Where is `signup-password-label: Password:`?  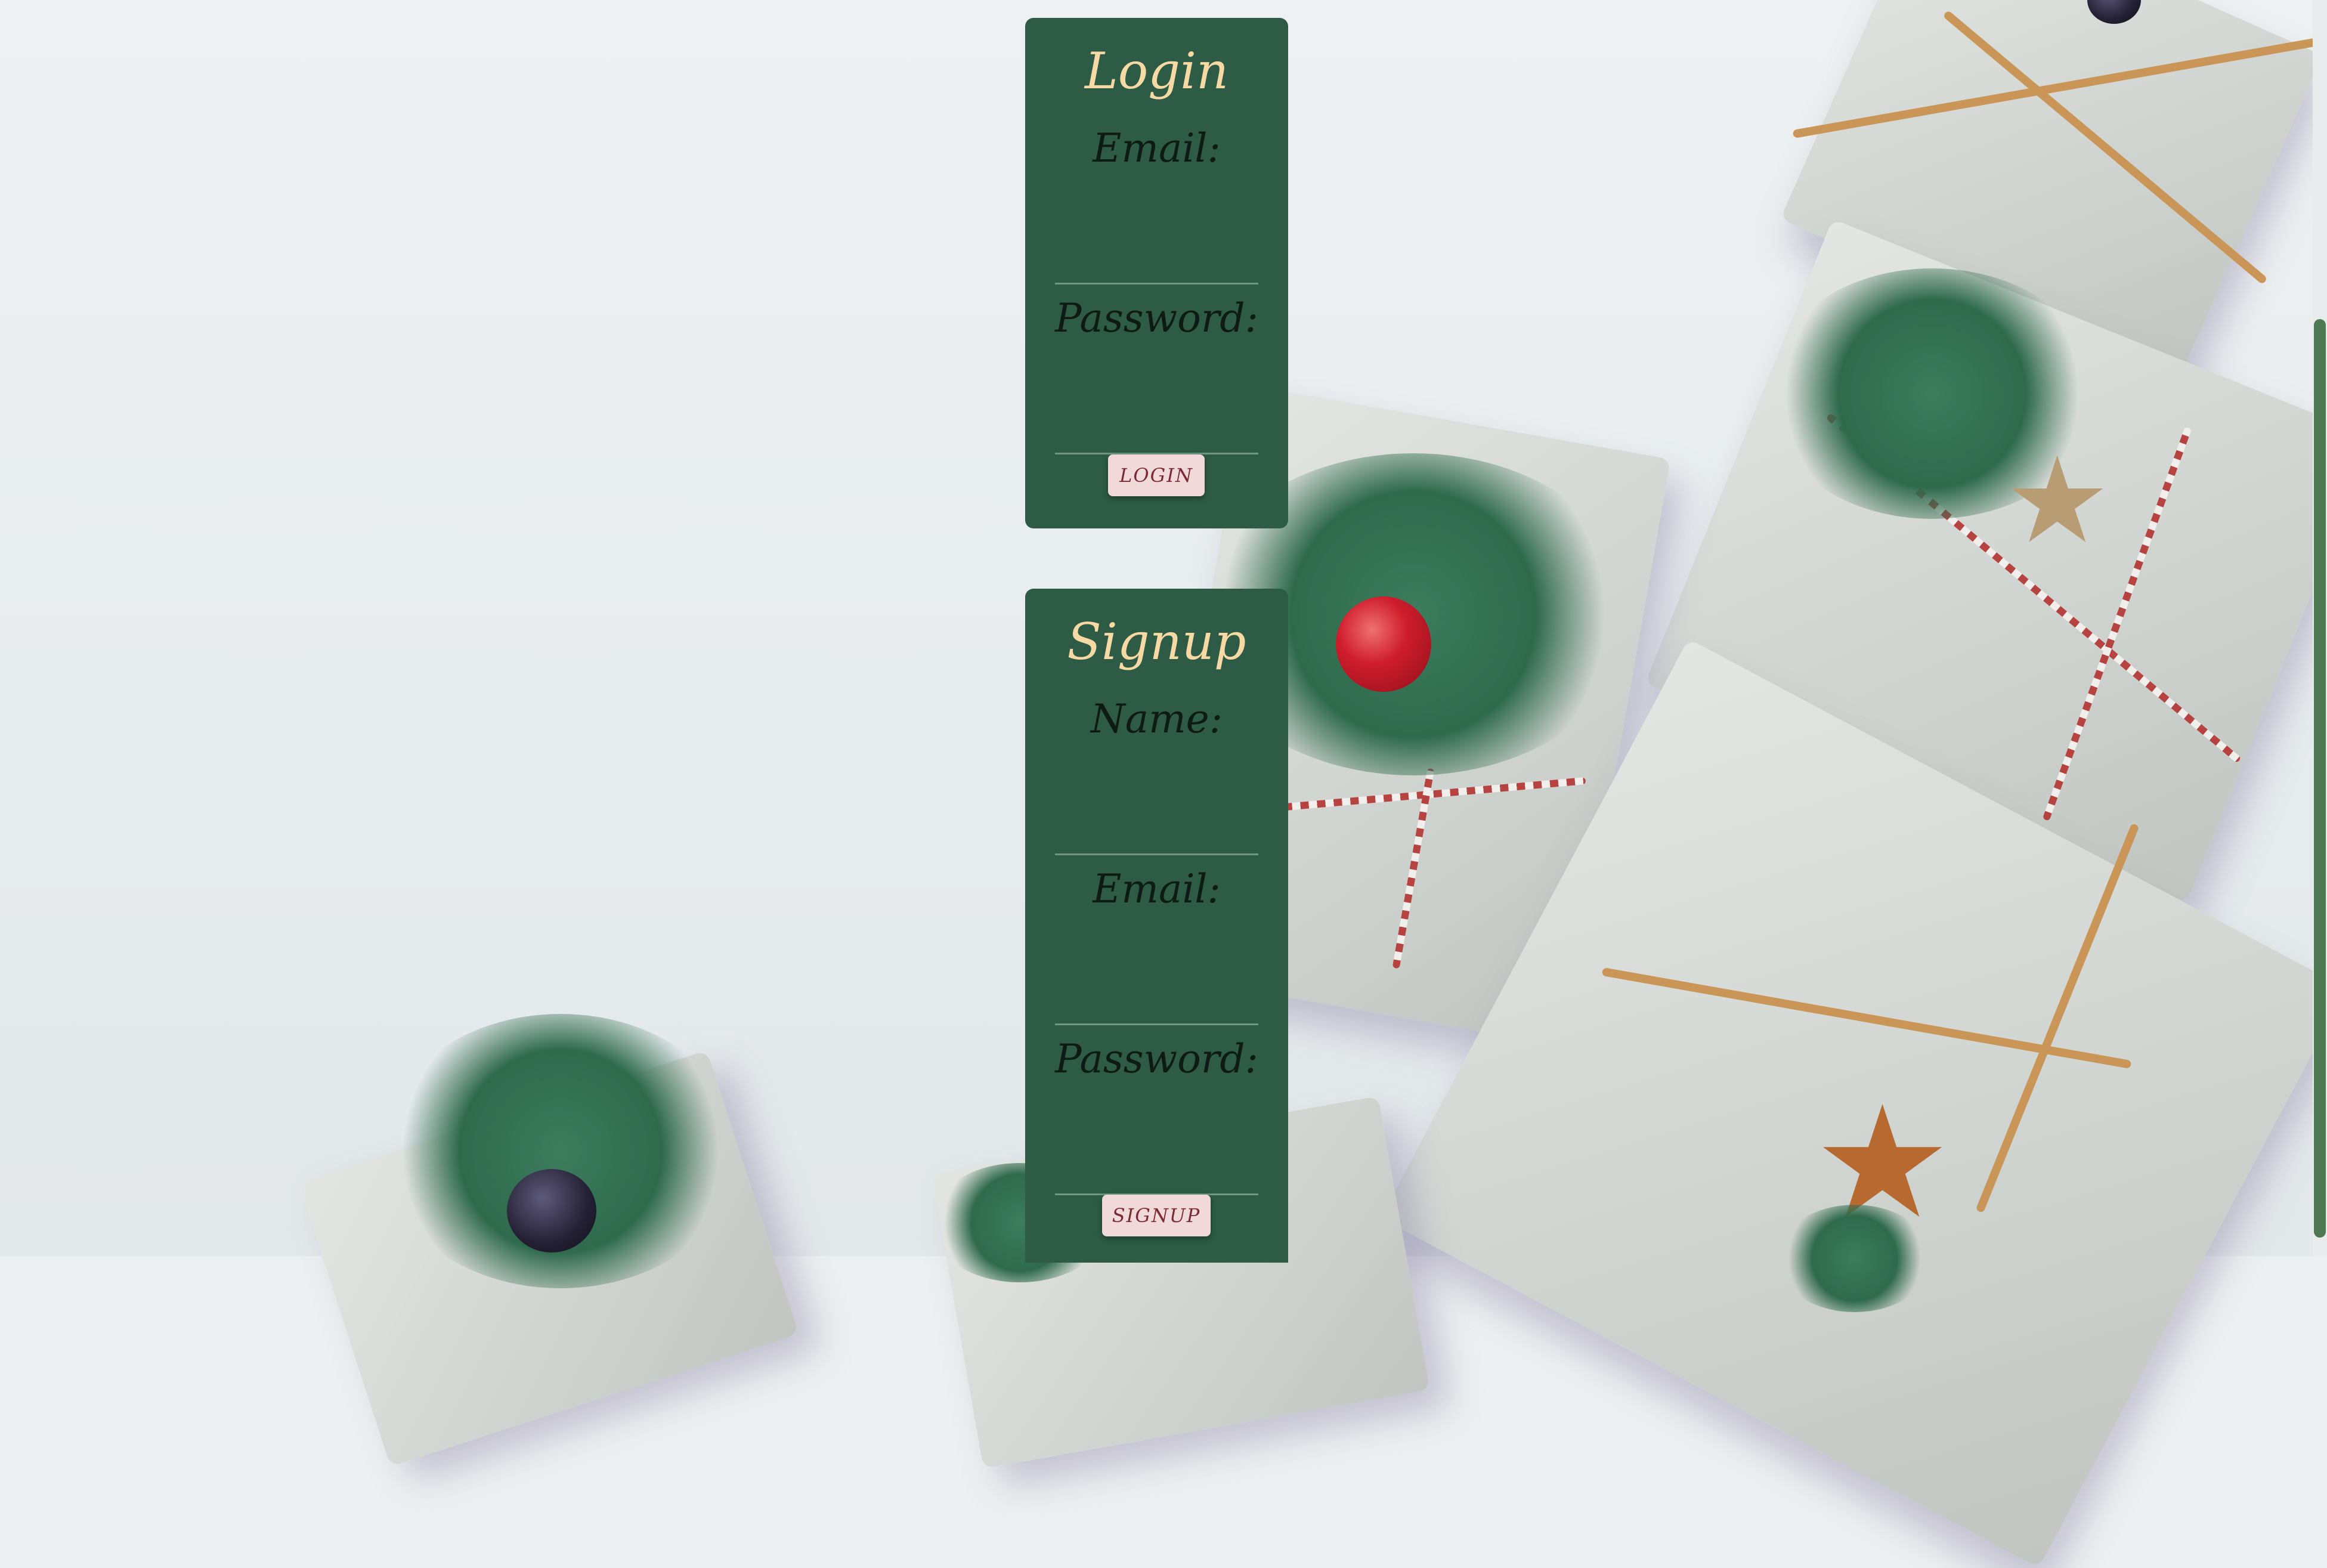 signup-password-label: Password: is located at coordinates (1156, 1059).